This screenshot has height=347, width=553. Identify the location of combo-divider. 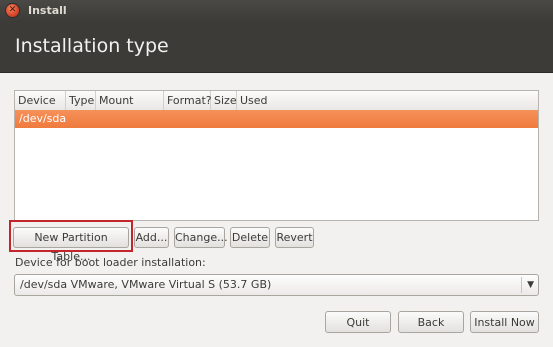
(521, 285).